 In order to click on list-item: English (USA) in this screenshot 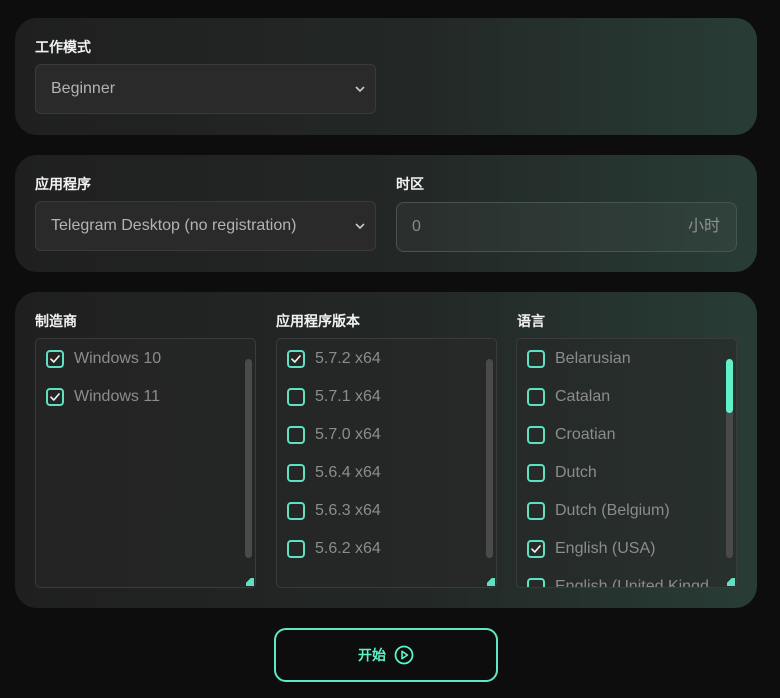, I will do `click(624, 549)`.